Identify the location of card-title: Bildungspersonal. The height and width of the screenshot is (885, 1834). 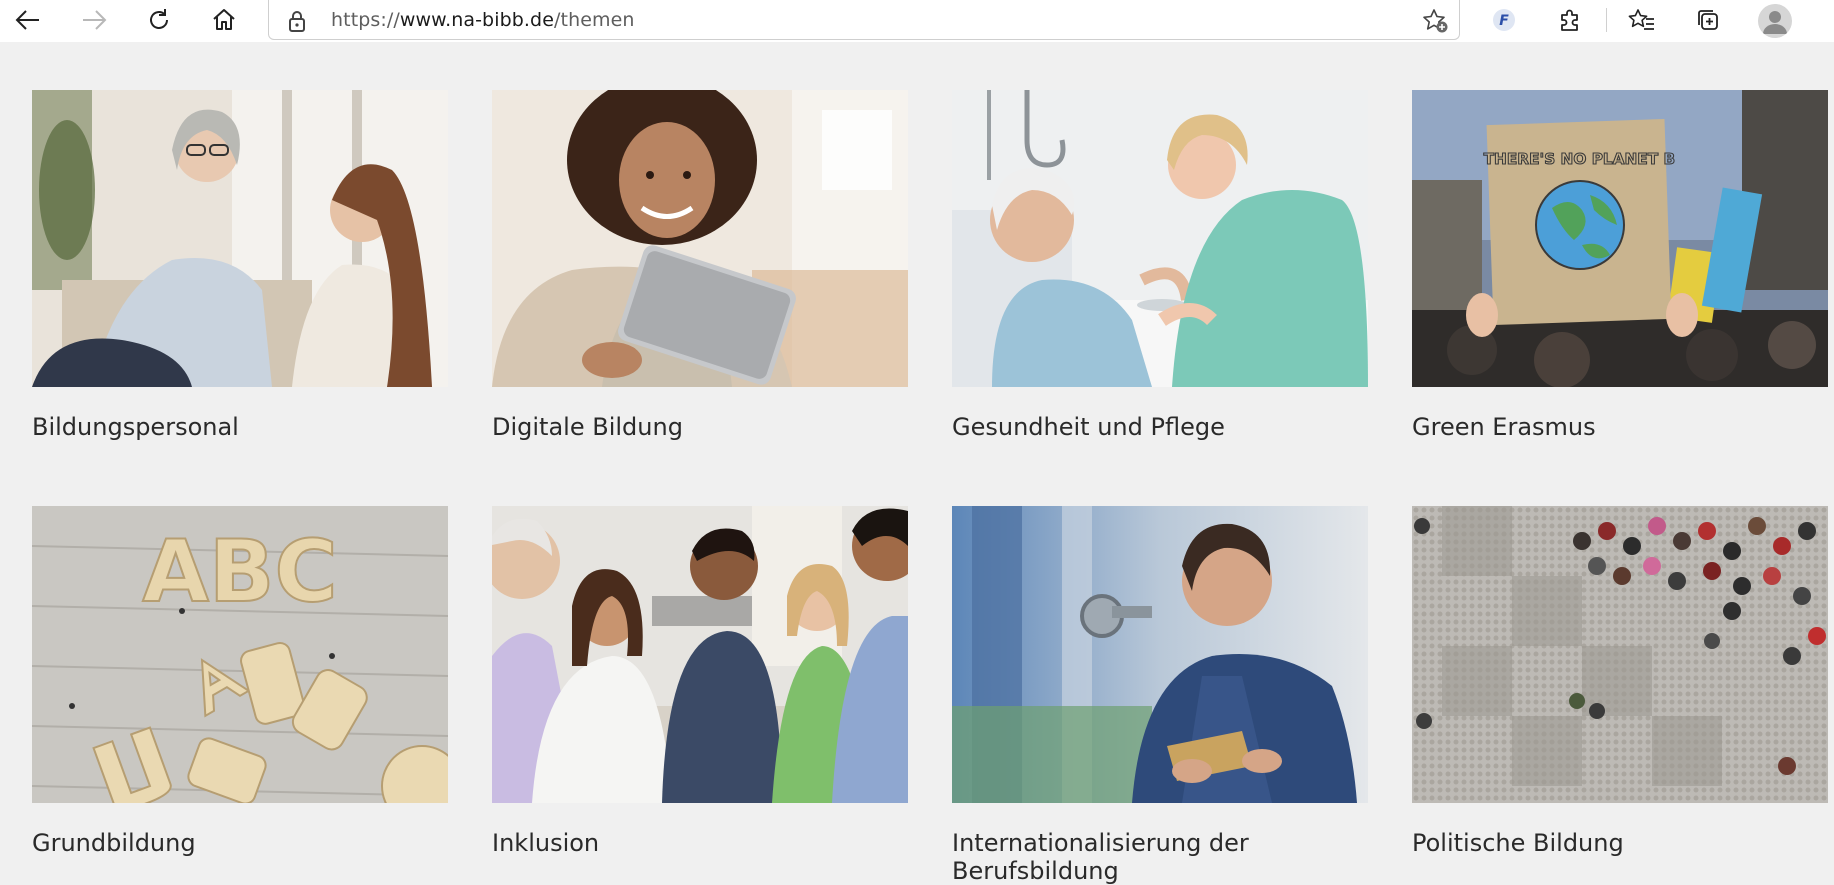
(240, 427).